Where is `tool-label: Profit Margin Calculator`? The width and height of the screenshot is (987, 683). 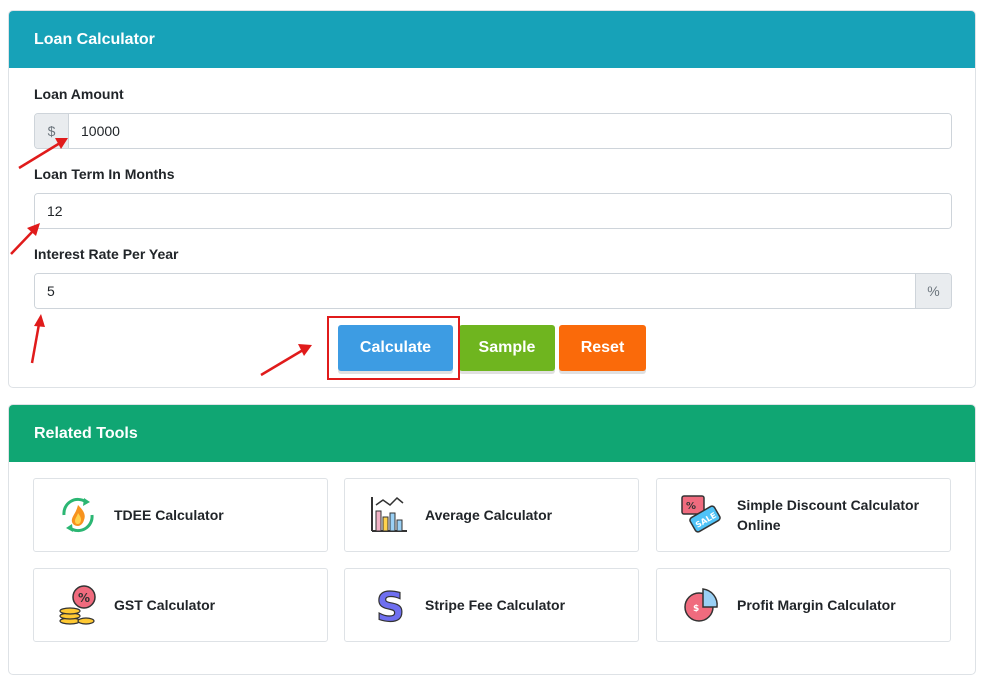
tool-label: Profit Margin Calculator is located at coordinates (816, 605).